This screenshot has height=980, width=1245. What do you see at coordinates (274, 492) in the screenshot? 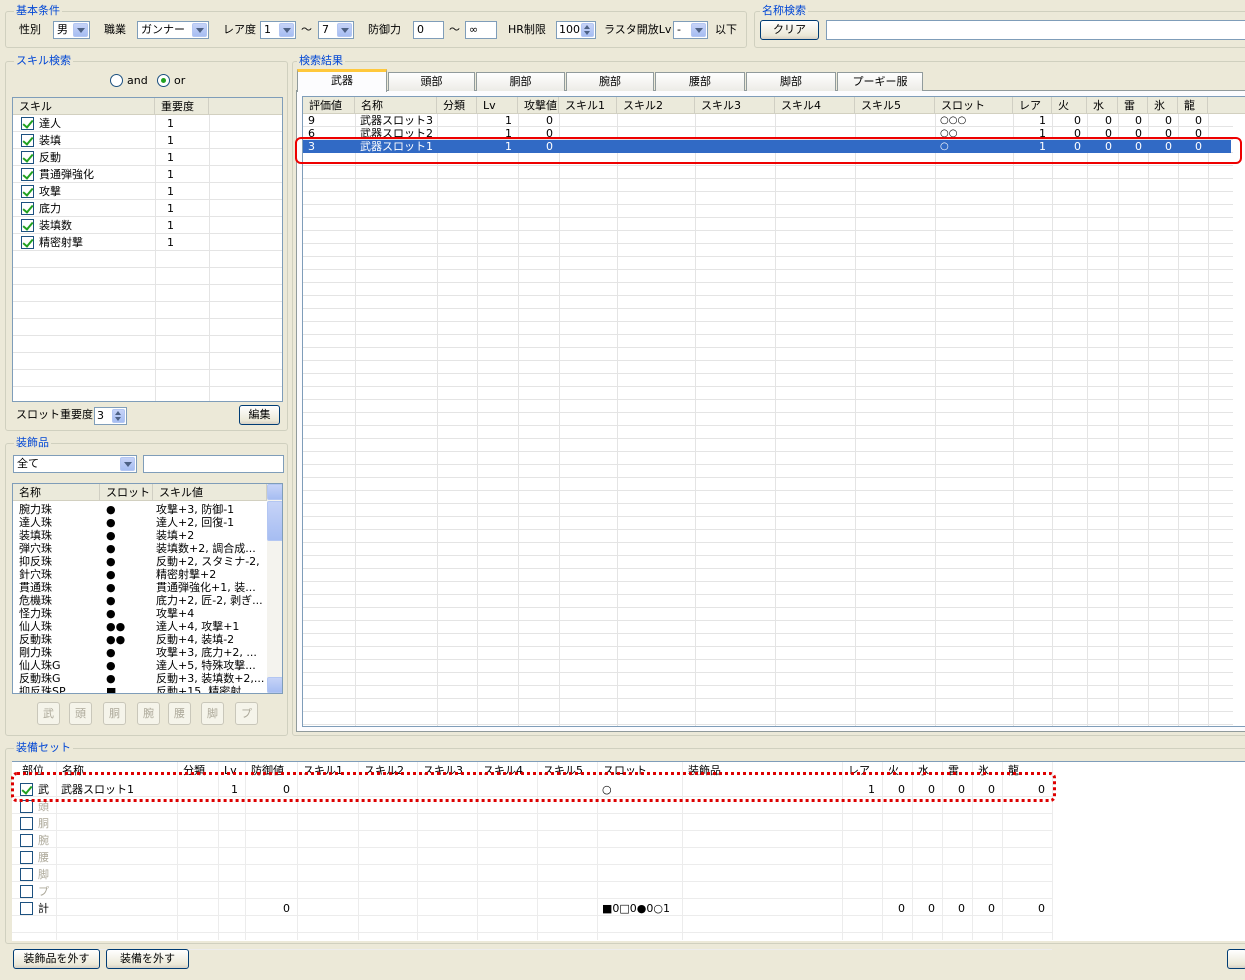
I see `scroll-up-icon` at bounding box center [274, 492].